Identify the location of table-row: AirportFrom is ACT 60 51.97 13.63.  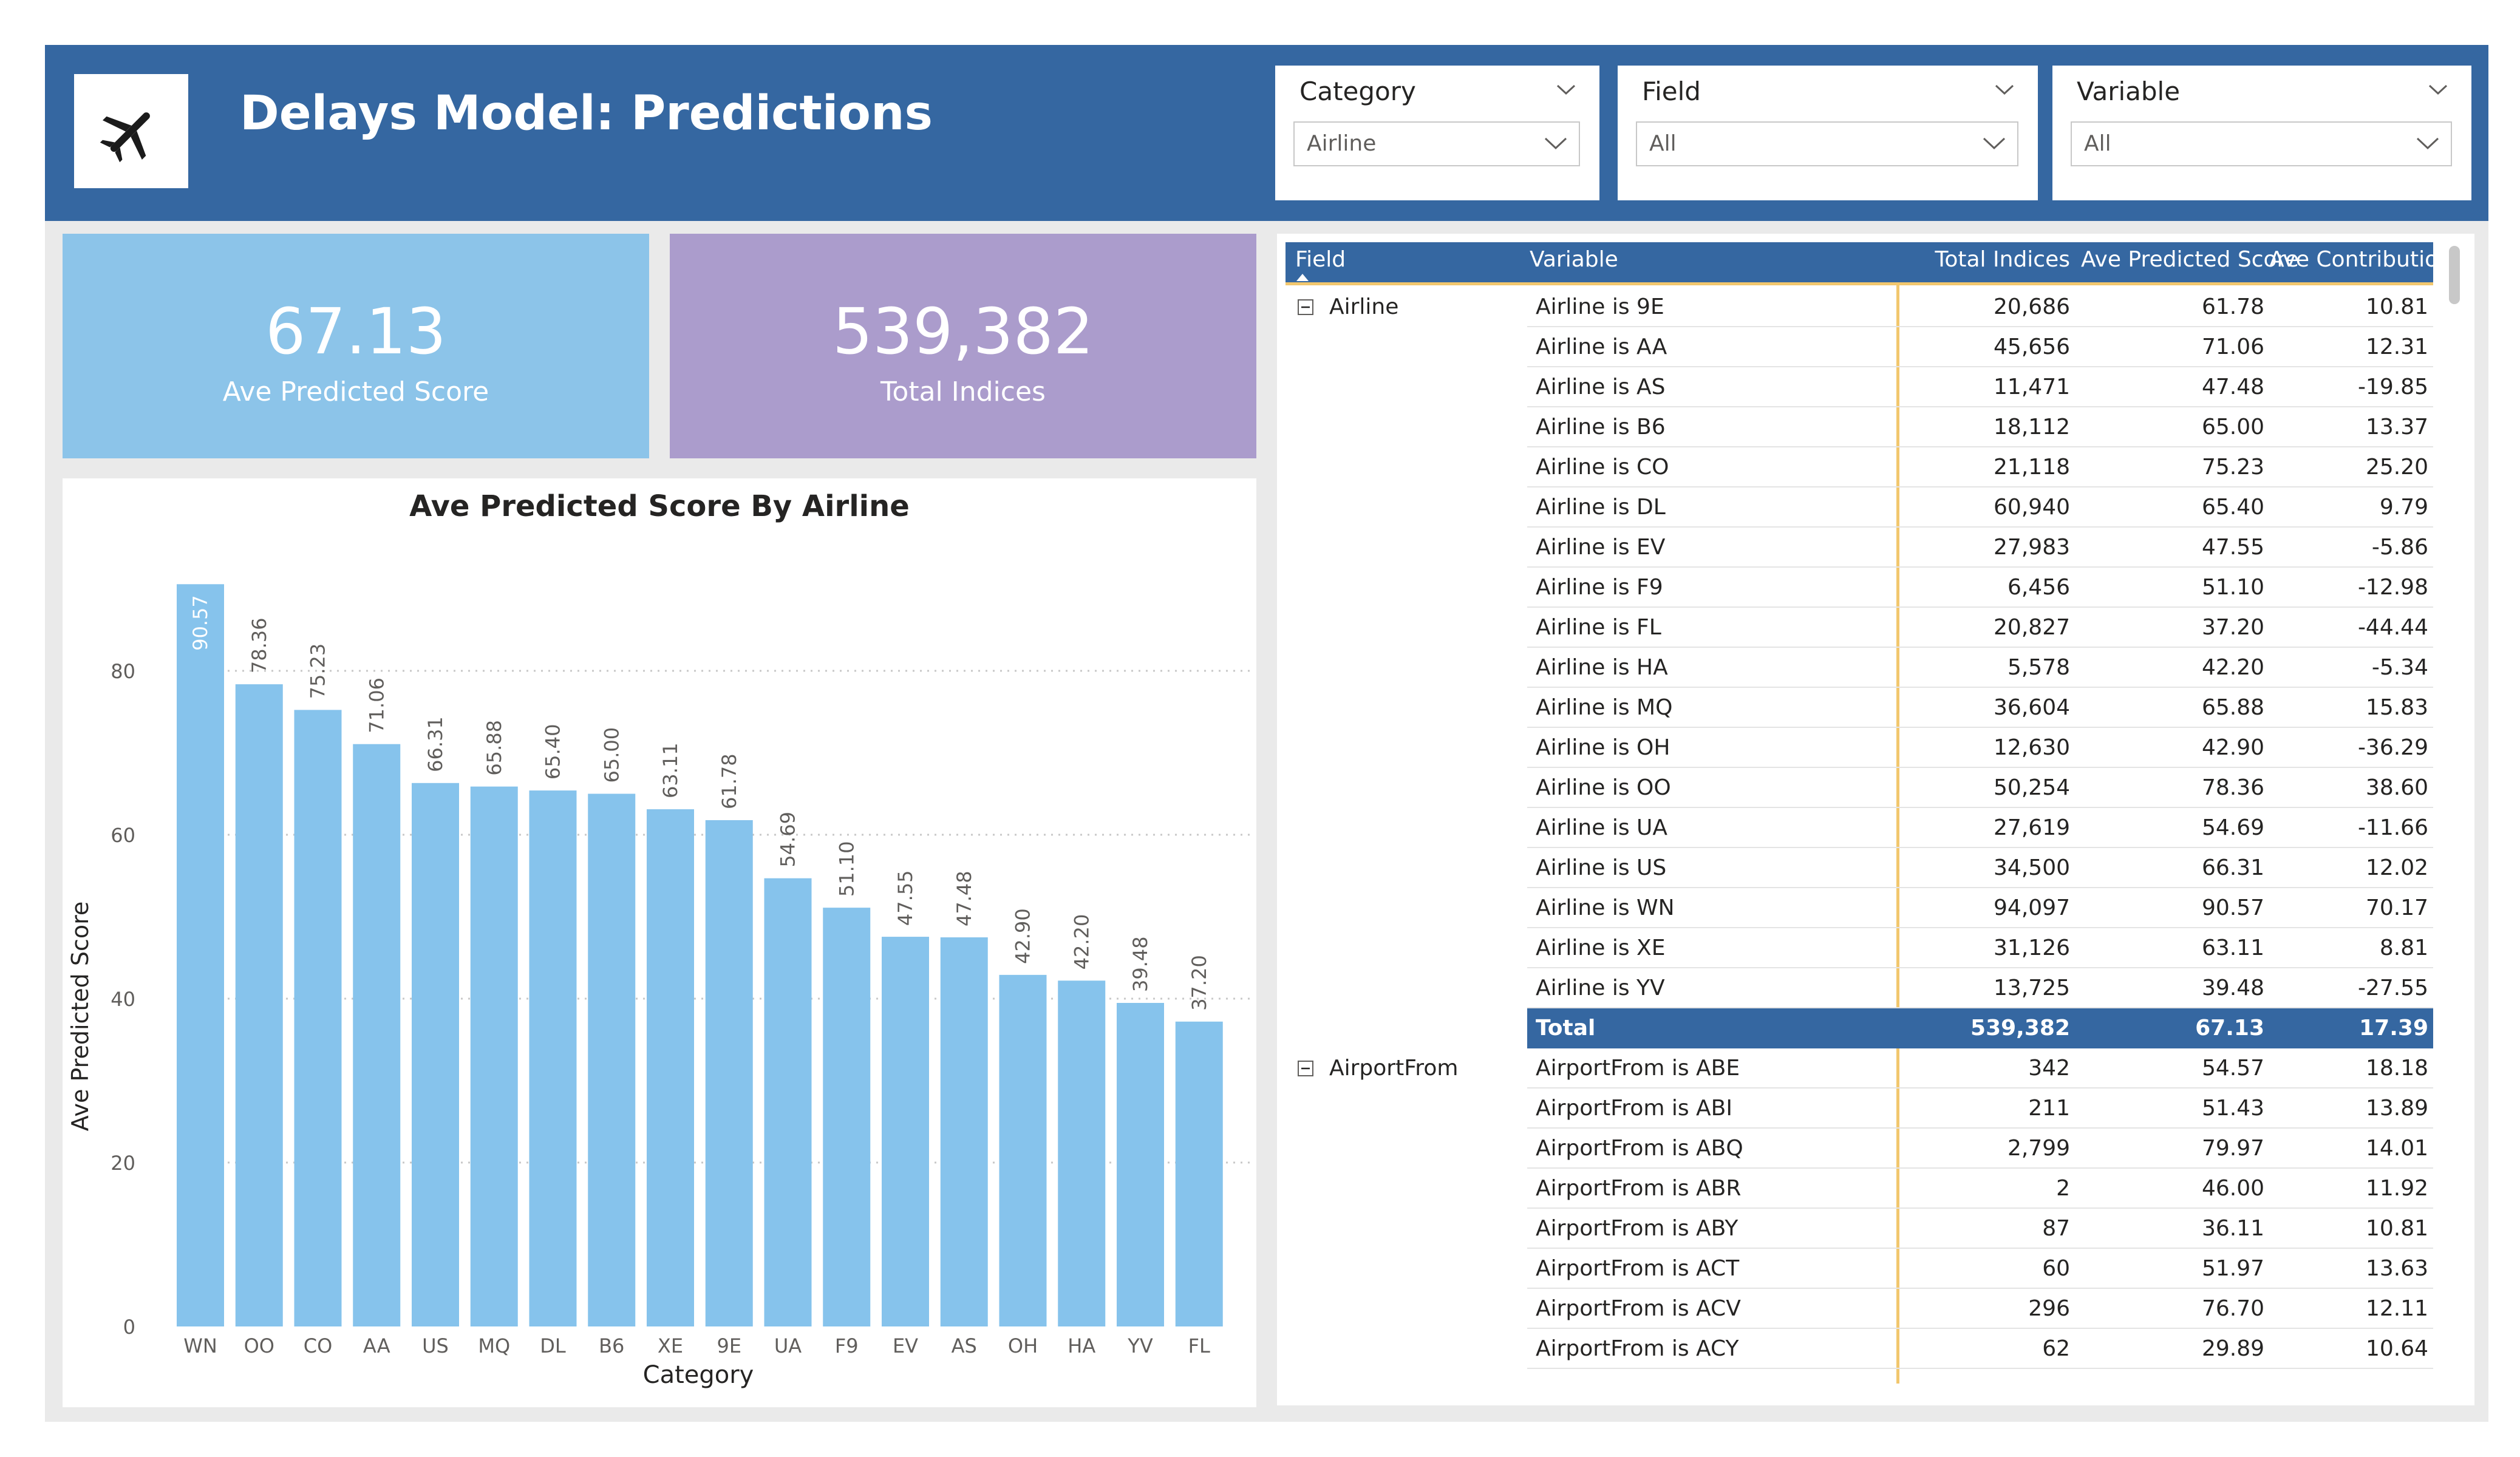
(1859, 1269).